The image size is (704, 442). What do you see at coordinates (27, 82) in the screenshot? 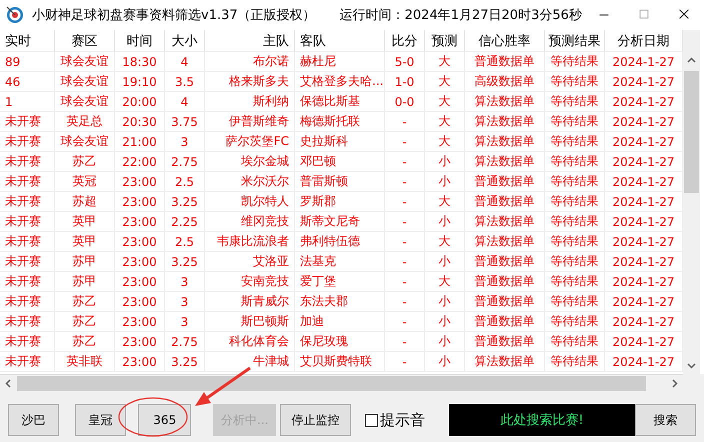
I see `table-cell: 46` at bounding box center [27, 82].